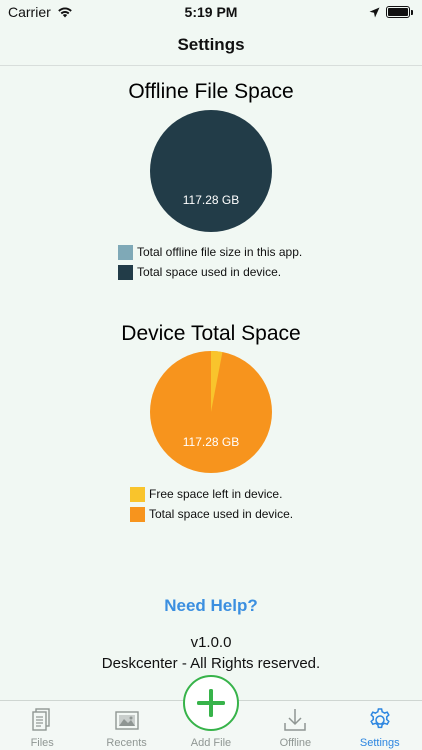  I want to click on battery-icon, so click(399, 12).